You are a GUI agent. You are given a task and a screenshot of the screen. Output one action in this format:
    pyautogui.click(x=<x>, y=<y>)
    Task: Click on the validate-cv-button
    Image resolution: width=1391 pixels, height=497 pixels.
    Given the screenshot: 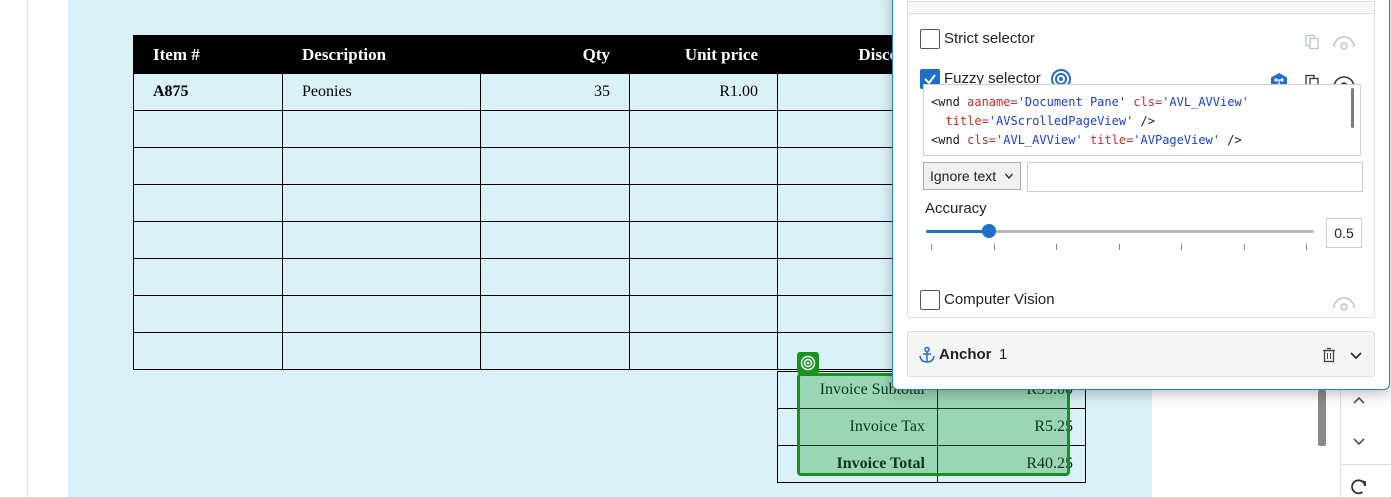 What is the action you would take?
    pyautogui.click(x=1344, y=303)
    